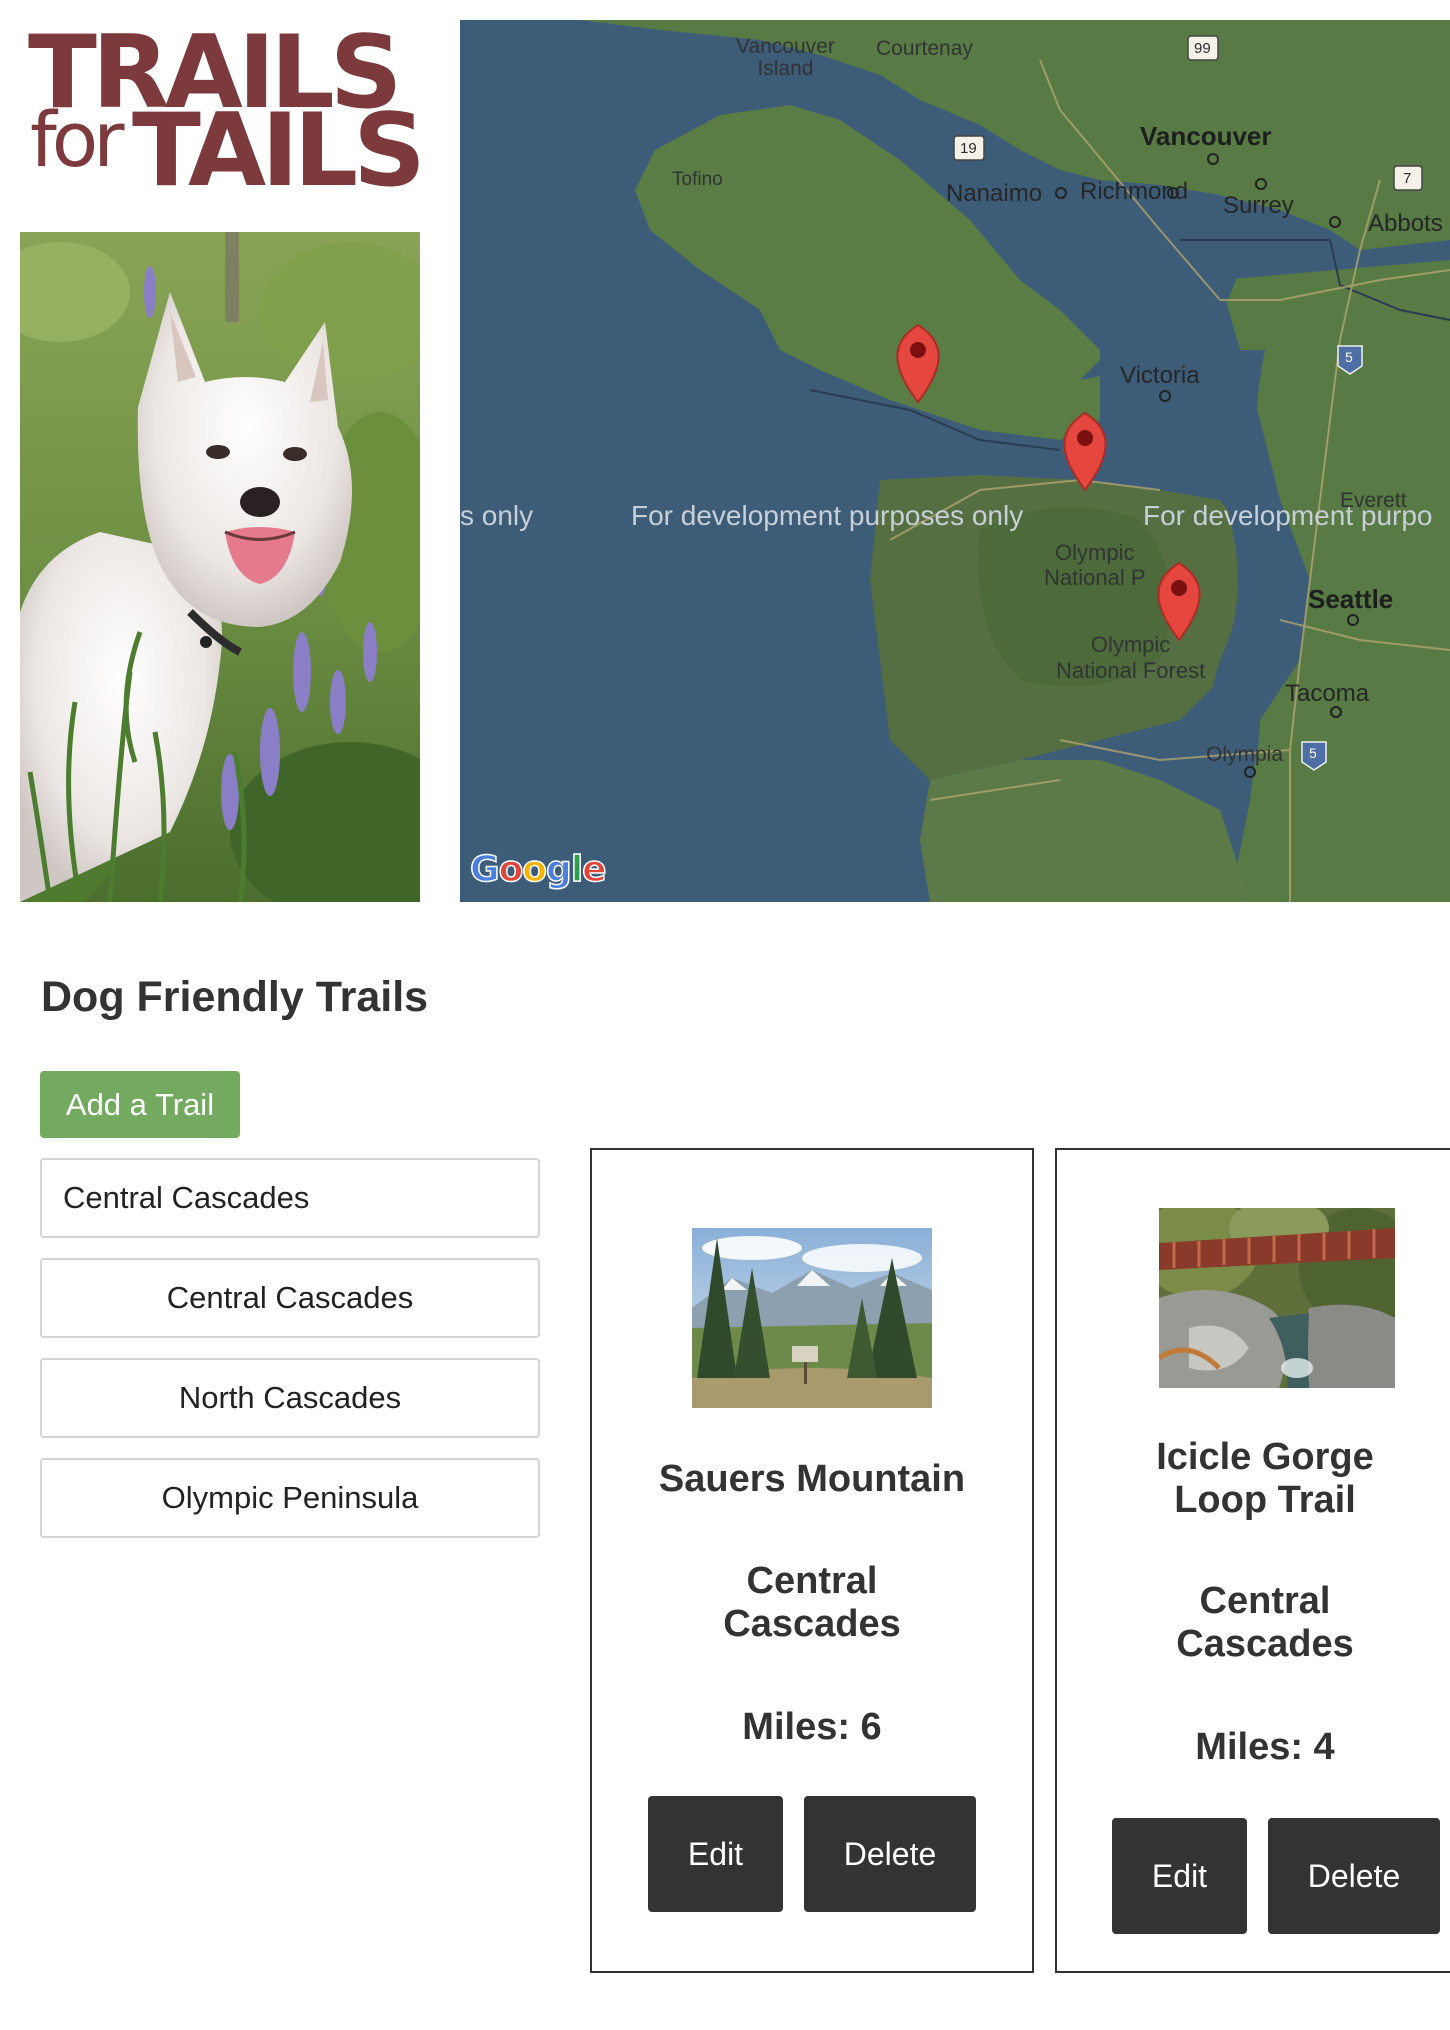 Image resolution: width=1450 pixels, height=2030 pixels. Describe the element at coordinates (968, 148) in the screenshot. I see `shield-19: 19` at that location.